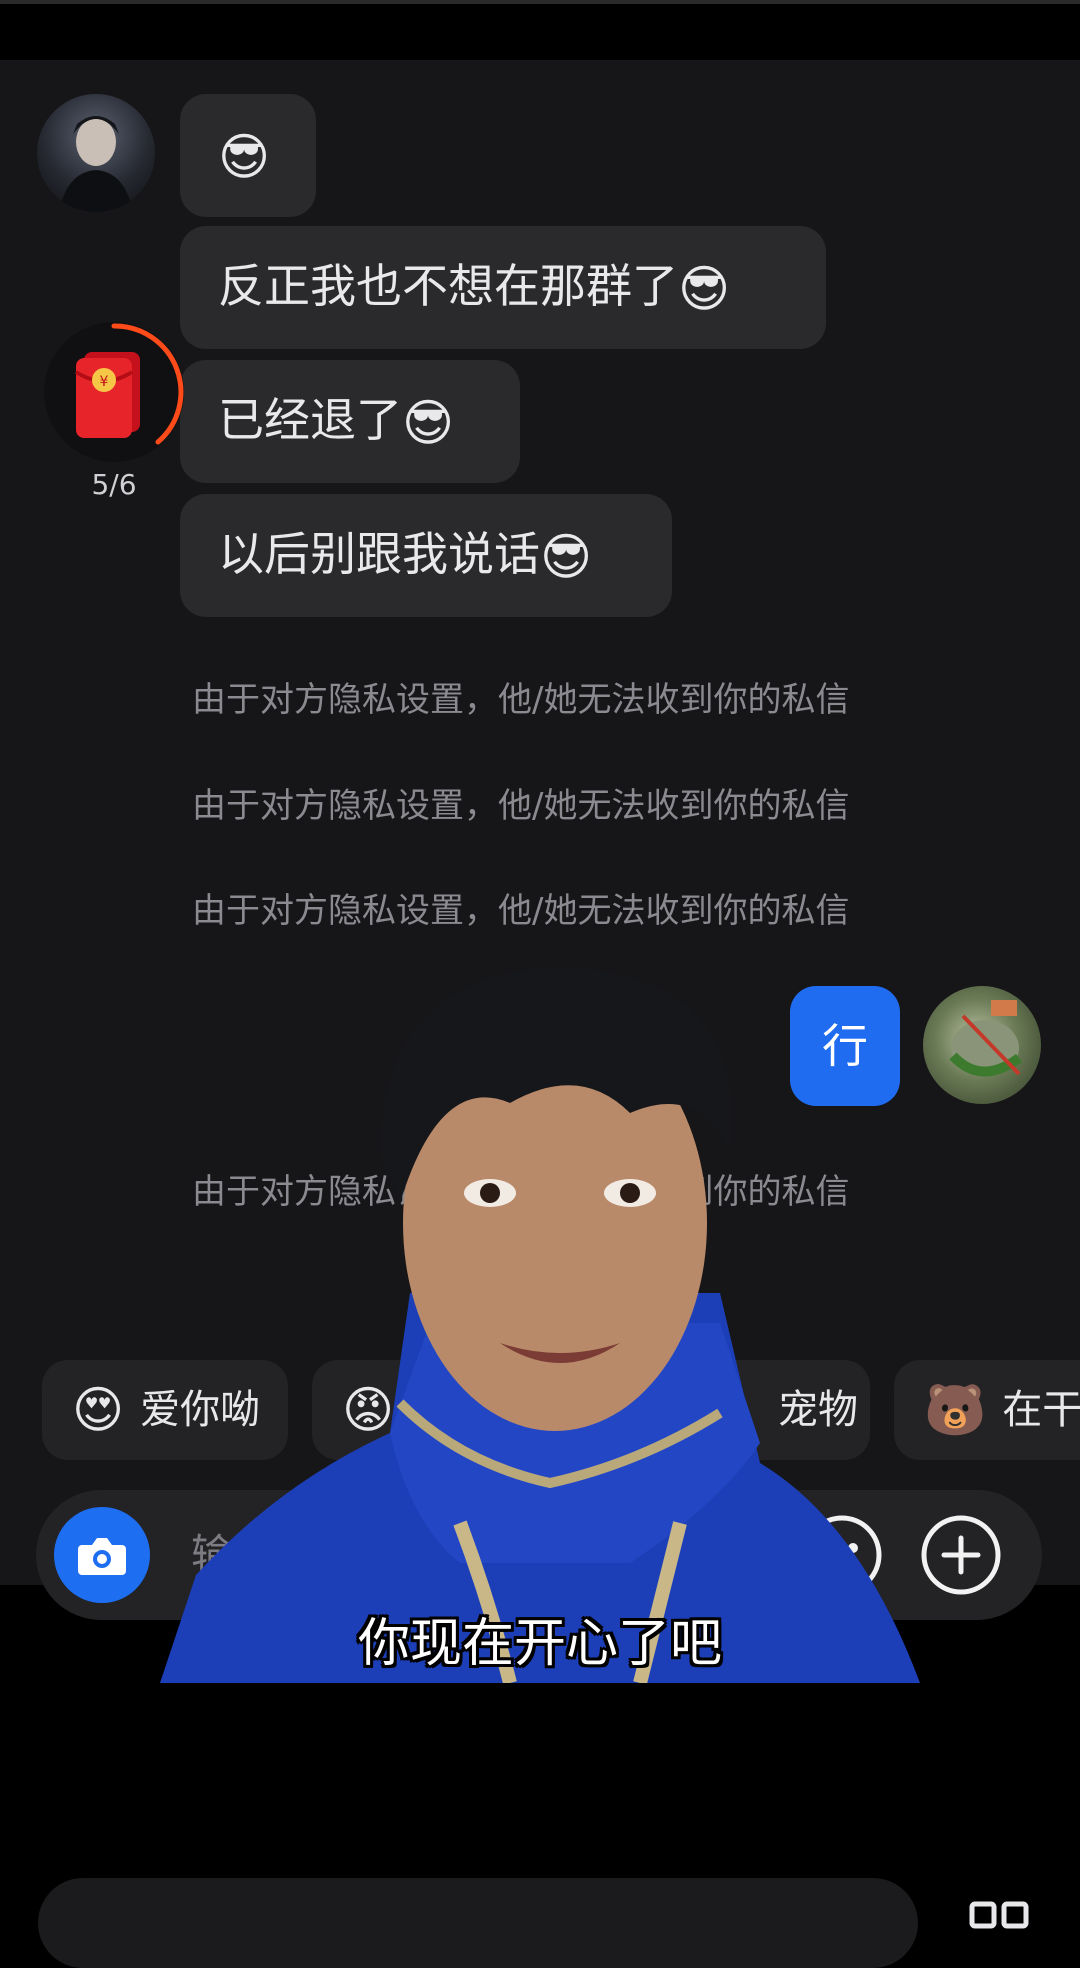 The height and width of the screenshot is (1968, 1080). What do you see at coordinates (540, 30) in the screenshot?
I see `top-bar` at bounding box center [540, 30].